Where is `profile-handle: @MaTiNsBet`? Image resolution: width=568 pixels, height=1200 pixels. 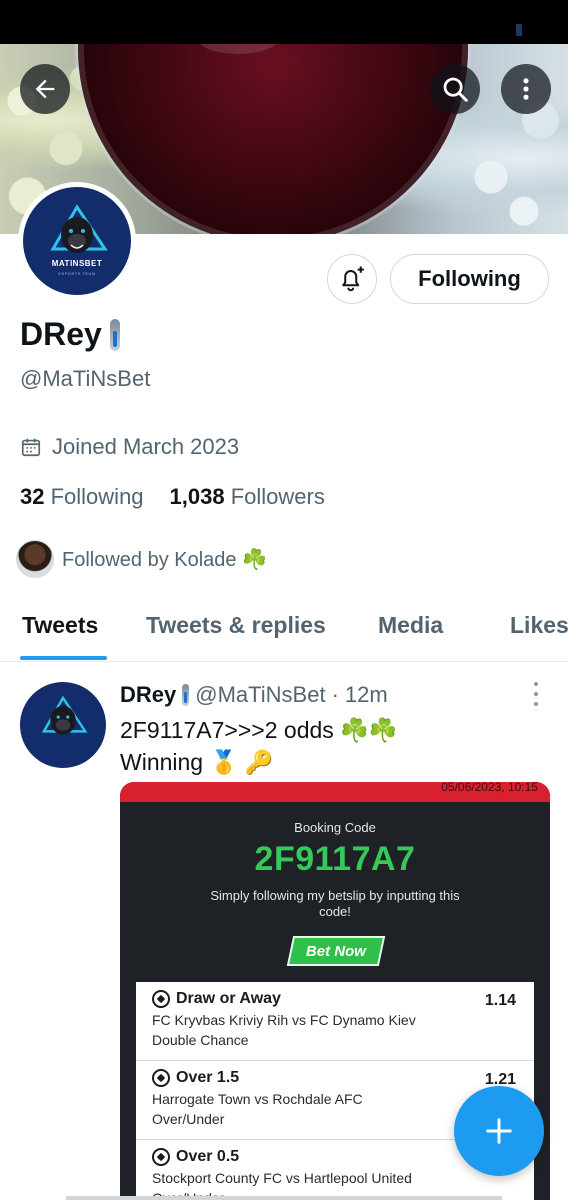
profile-handle: @MaTiNsBet is located at coordinates (85, 378).